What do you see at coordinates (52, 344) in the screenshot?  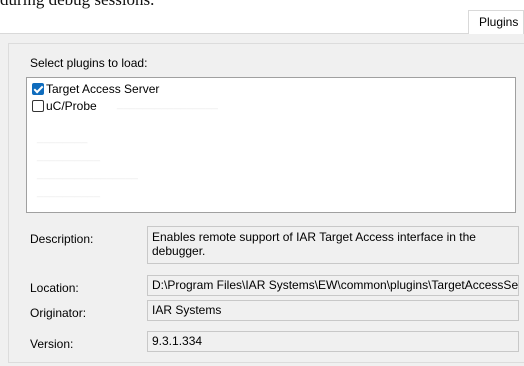 I see `version-label: Version:` at bounding box center [52, 344].